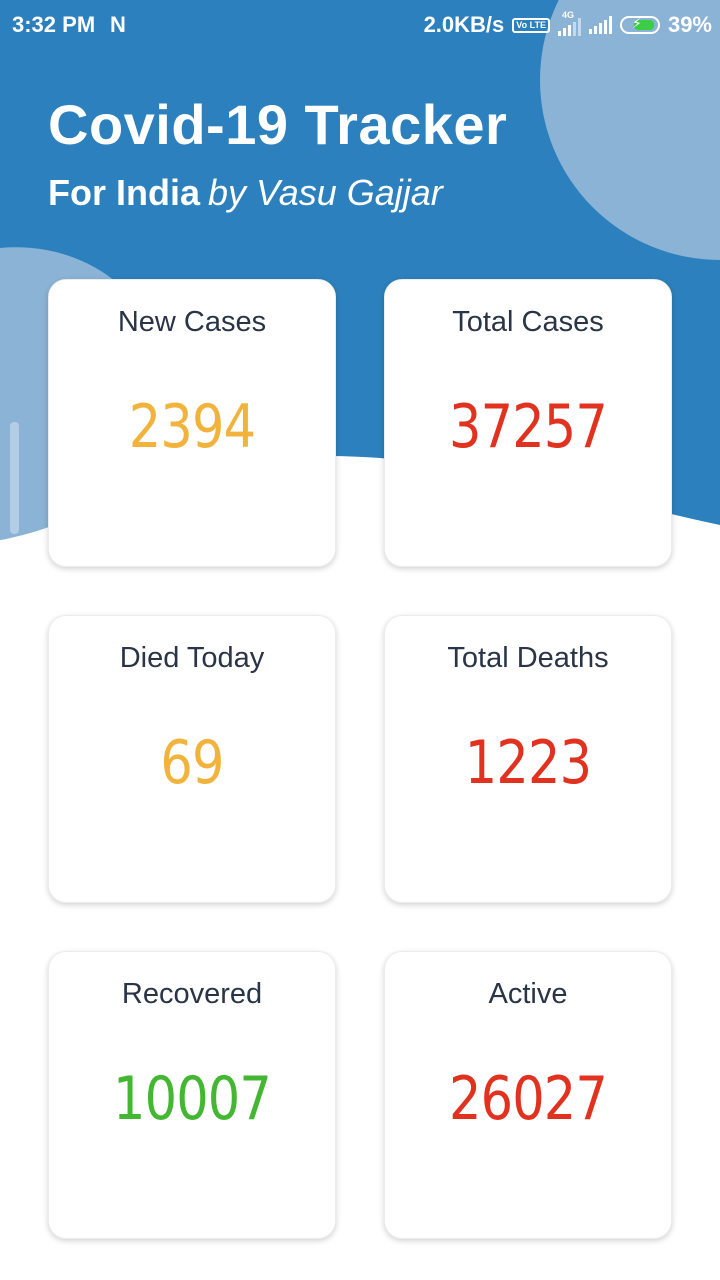  Describe the element at coordinates (639, 24) in the screenshot. I see `battery-icon: ⚡` at that location.